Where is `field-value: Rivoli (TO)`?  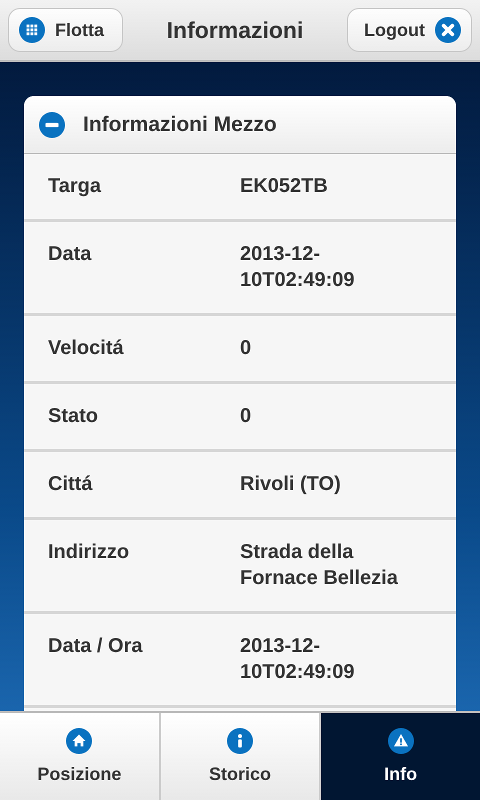 field-value: Rivoli (TO) is located at coordinates (291, 484).